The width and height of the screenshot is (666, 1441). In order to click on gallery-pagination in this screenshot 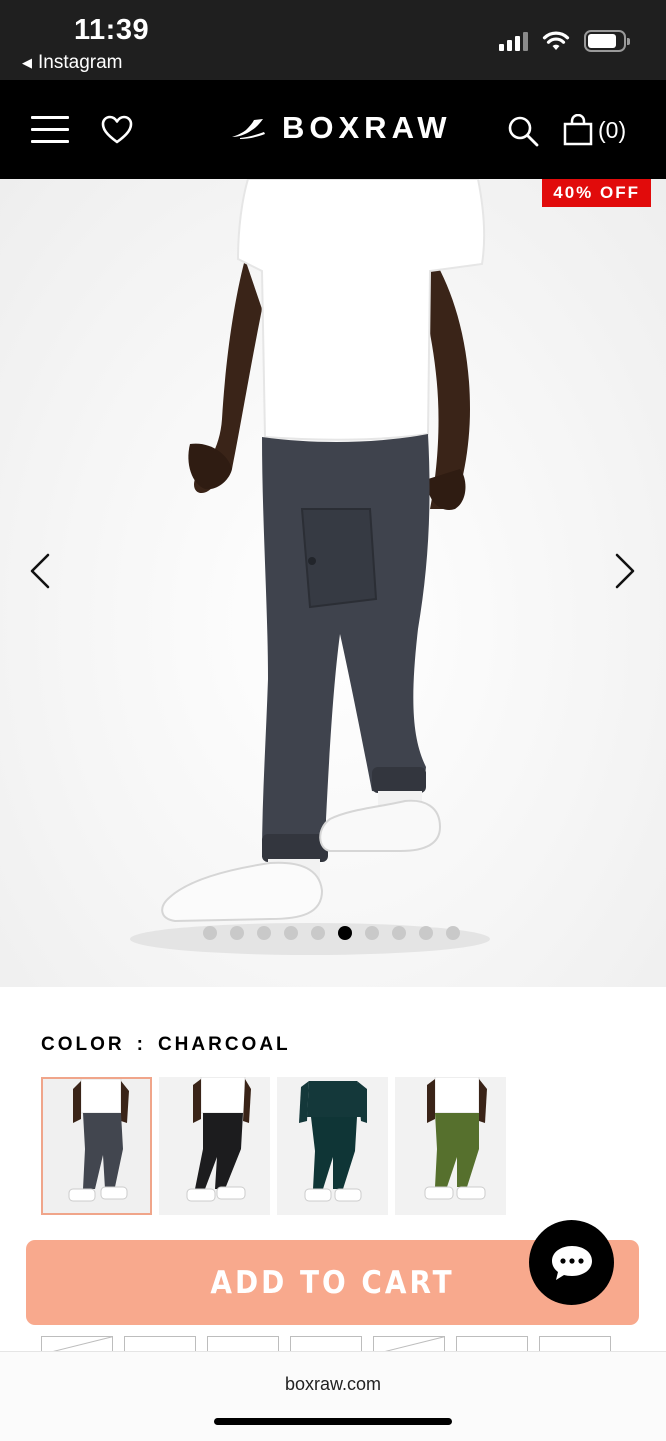, I will do `click(331, 933)`.